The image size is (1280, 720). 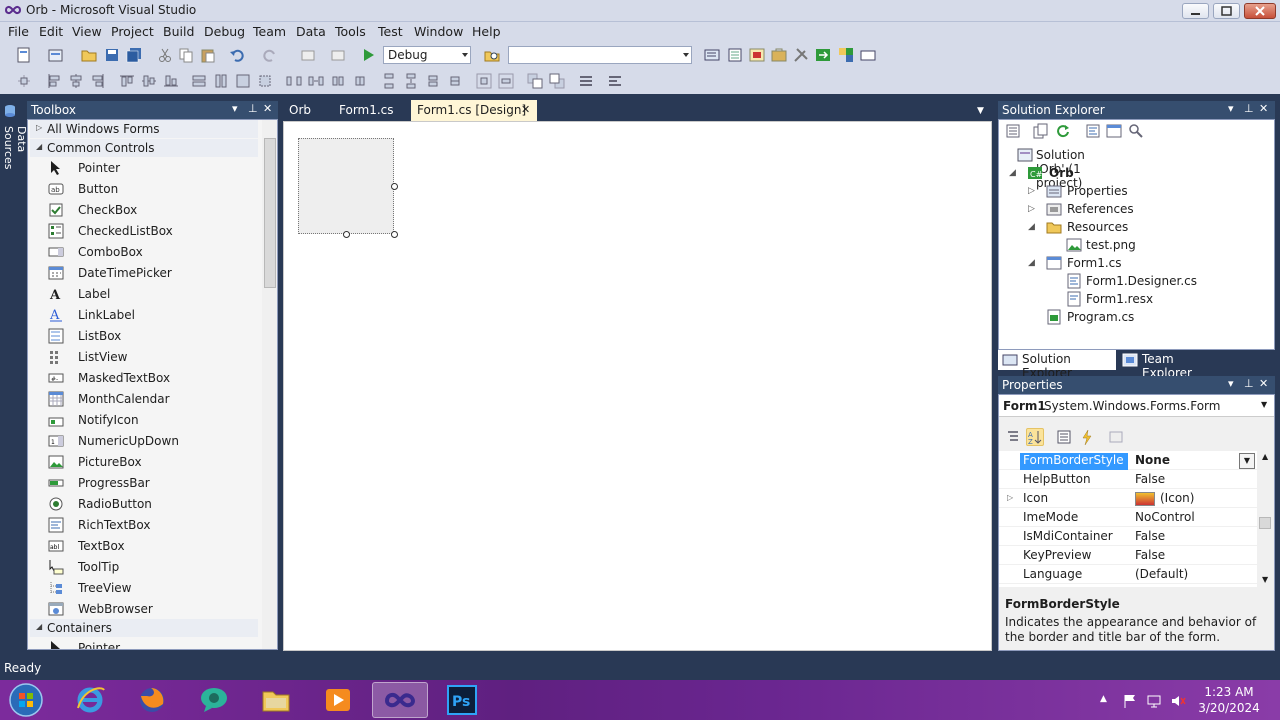 I want to click on align-centers-icon, so click(x=76, y=81).